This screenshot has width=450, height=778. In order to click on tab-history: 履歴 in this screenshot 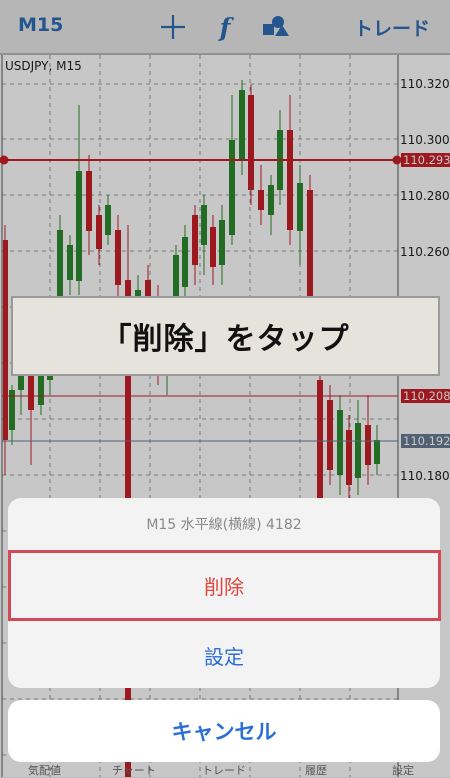, I will do `click(316, 770)`.